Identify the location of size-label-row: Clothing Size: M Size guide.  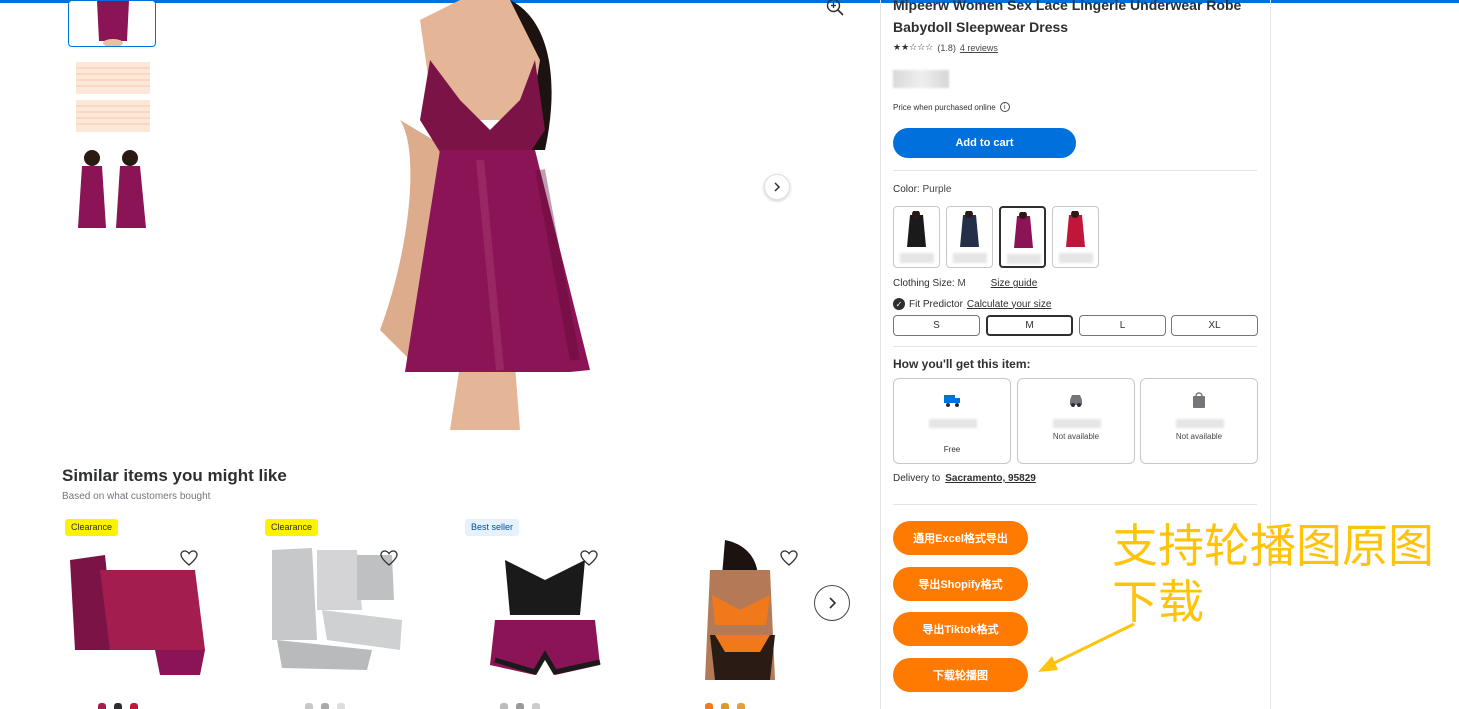
(965, 283).